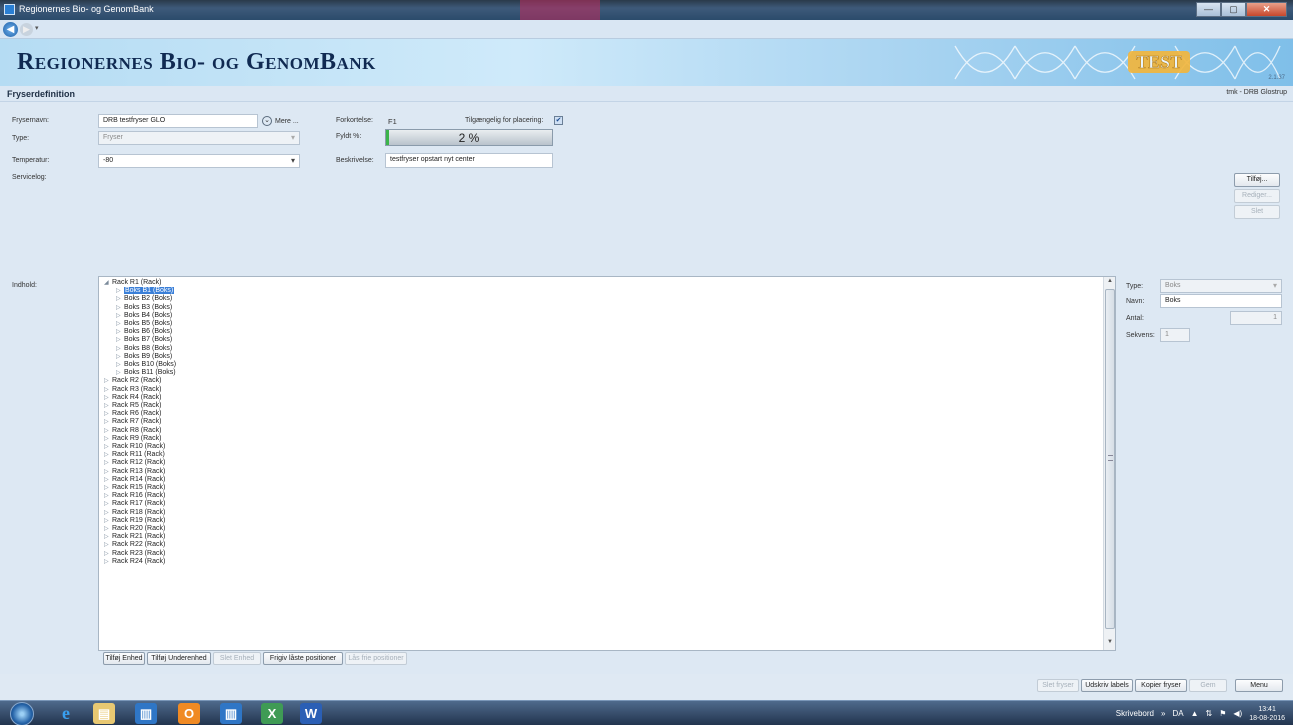 This screenshot has height=725, width=1293. Describe the element at coordinates (272, 713) in the screenshot. I see `excel-icon: X` at that location.